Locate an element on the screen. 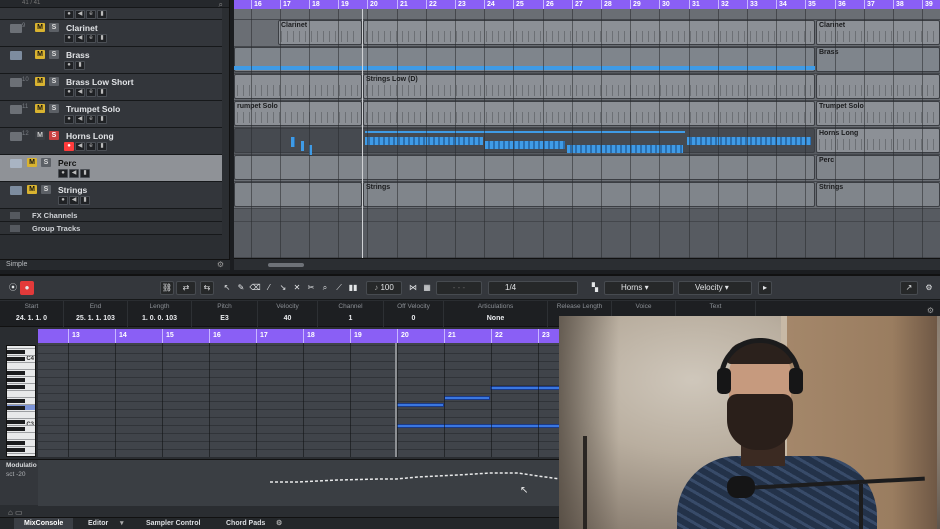 This screenshot has width=940, height=529. track-brass-low-short: 10 M S Brass Low Short ● ◀ e ▮ is located at coordinates (111, 87).